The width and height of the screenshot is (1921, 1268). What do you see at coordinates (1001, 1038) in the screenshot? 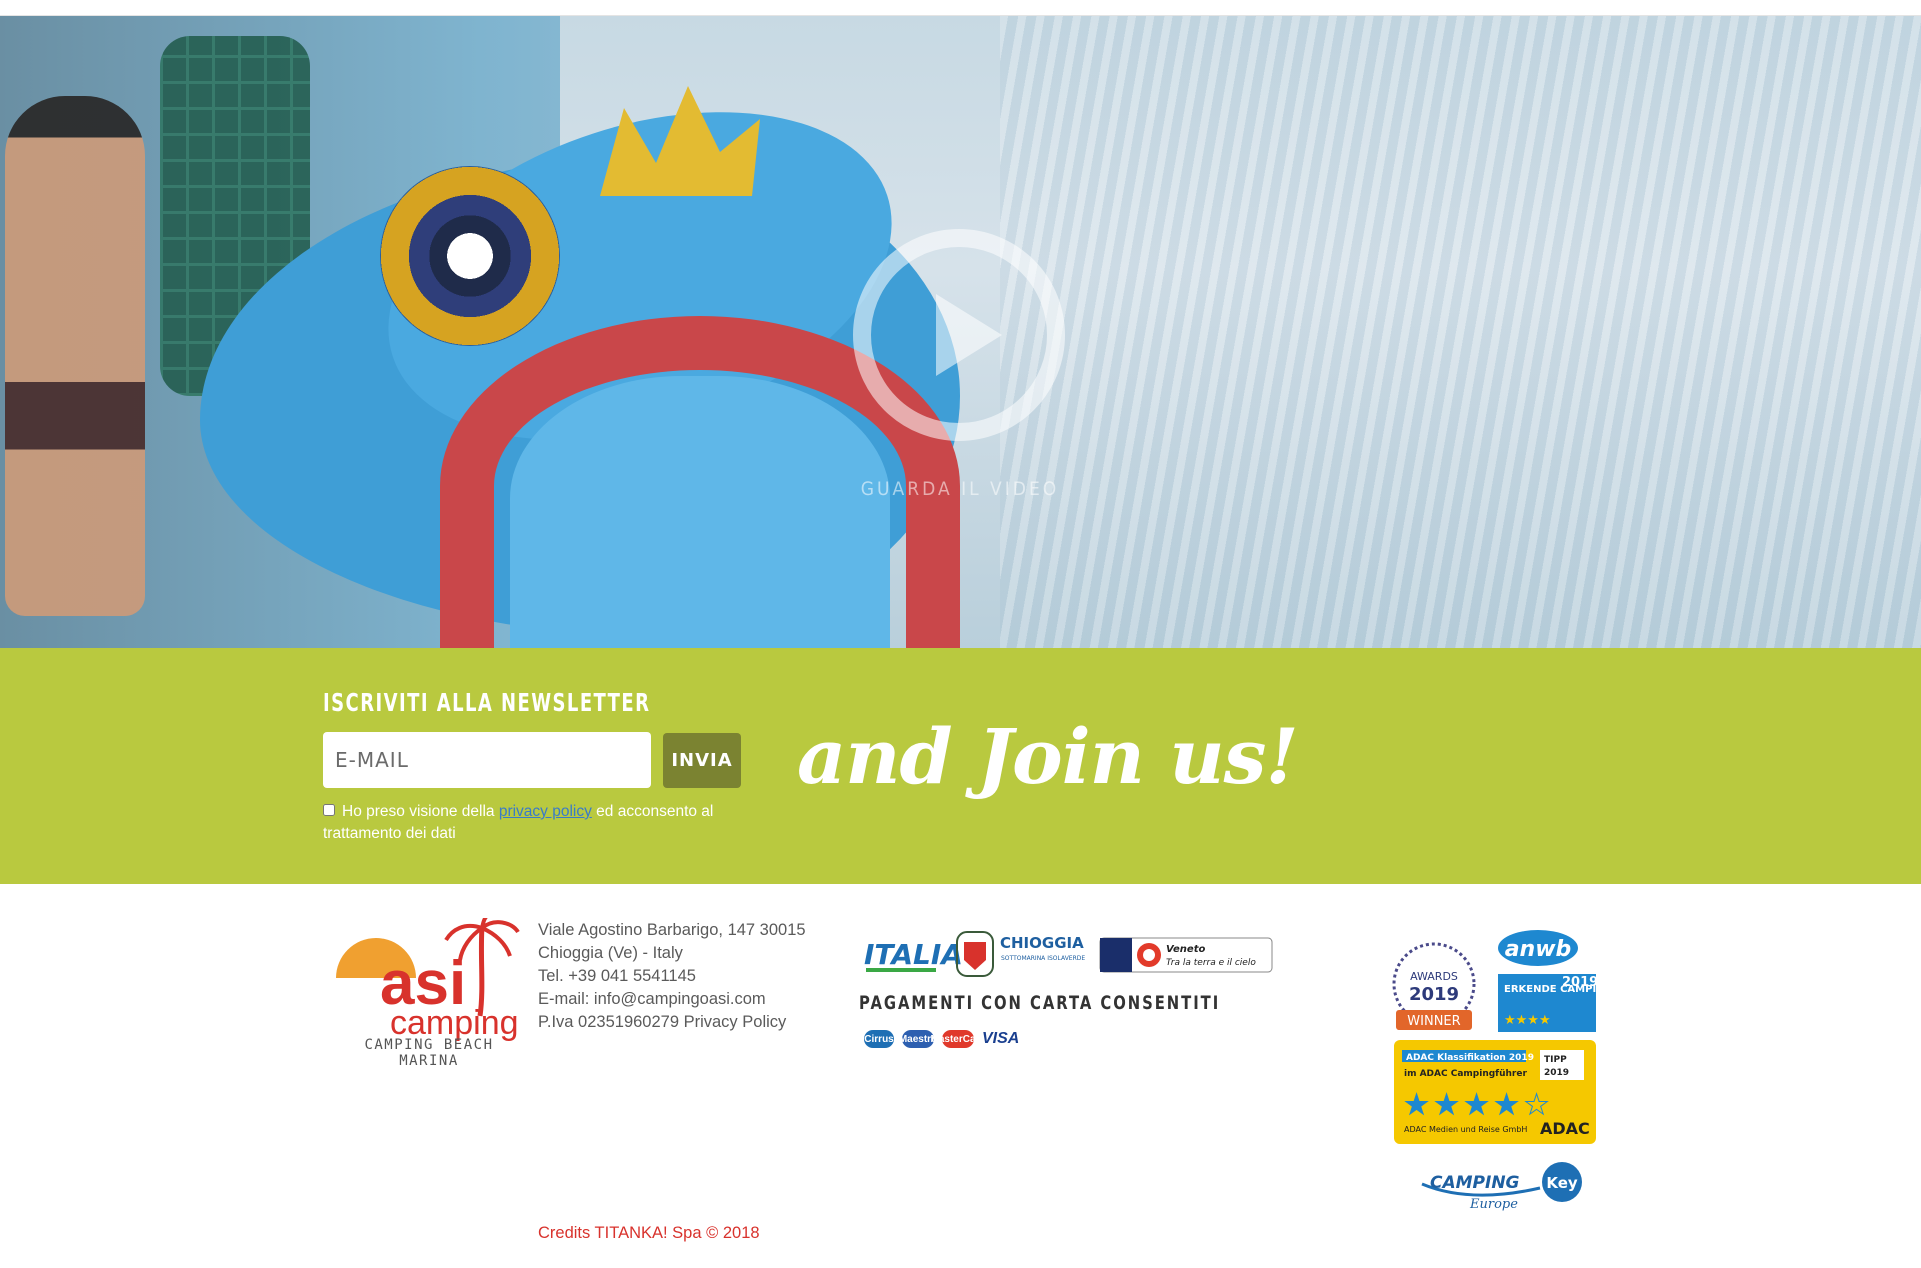
I see `visa-card-icon: VISA` at bounding box center [1001, 1038].